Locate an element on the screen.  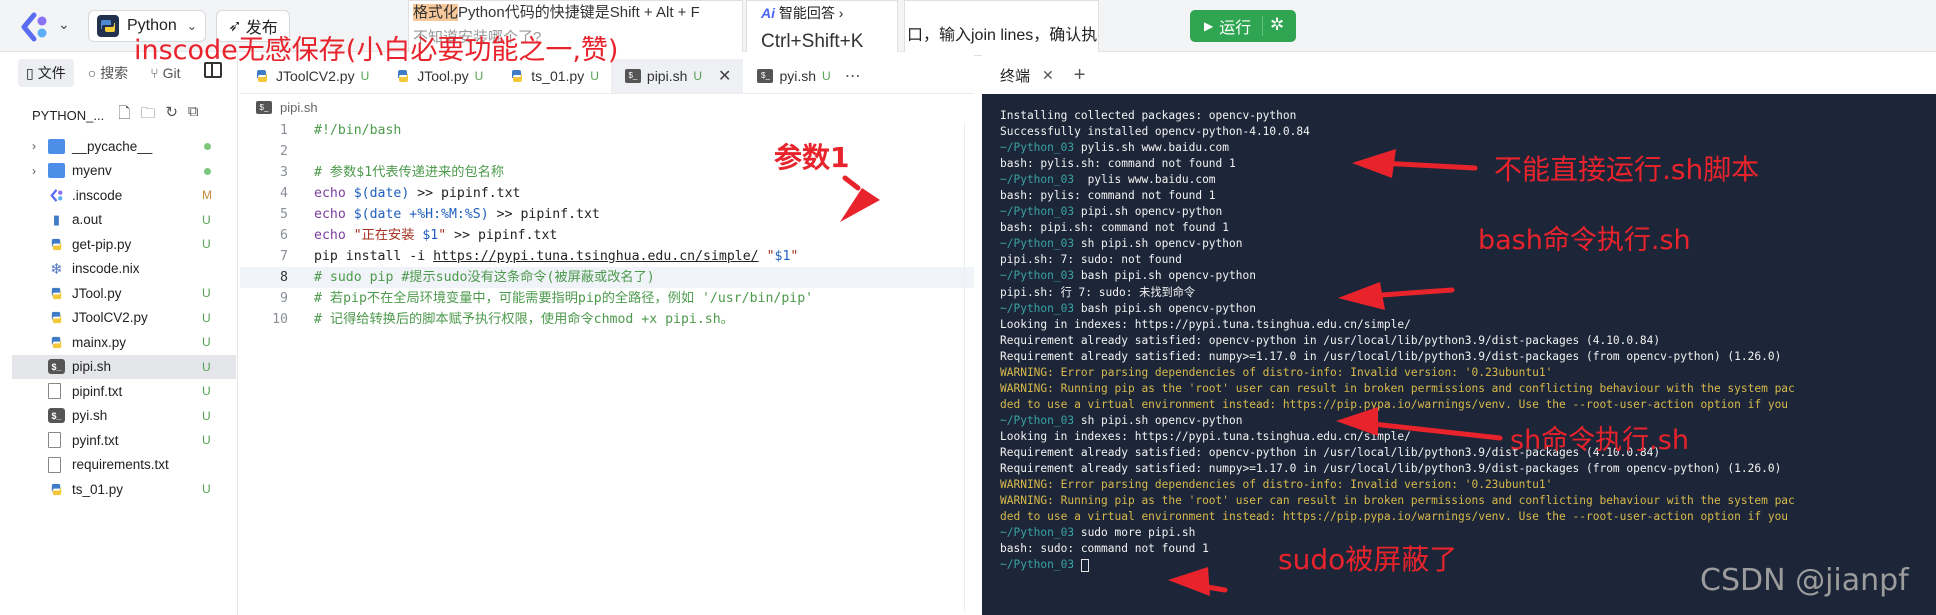
gear-icon: ✲ is located at coordinates (1277, 25).